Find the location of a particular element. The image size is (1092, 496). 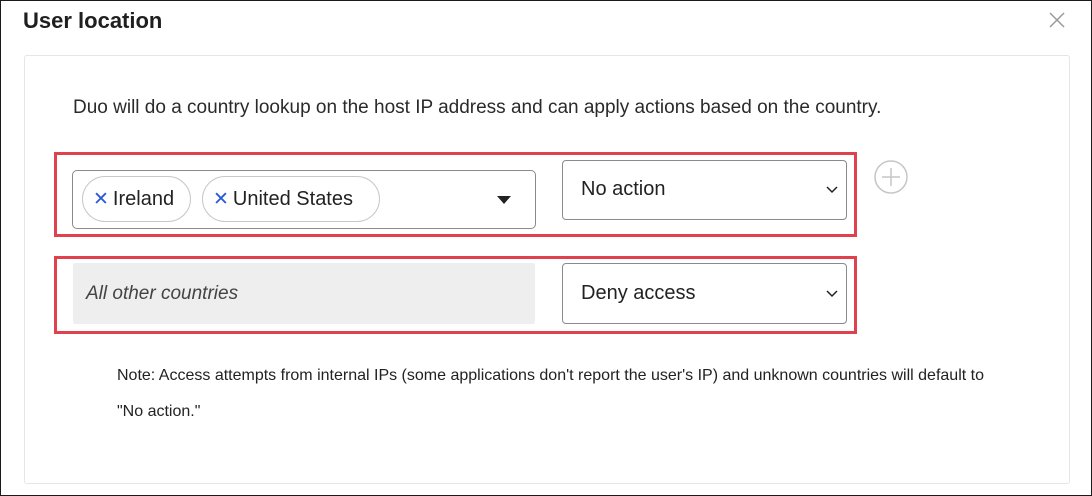

country-action-select: No action is located at coordinates (704, 190).